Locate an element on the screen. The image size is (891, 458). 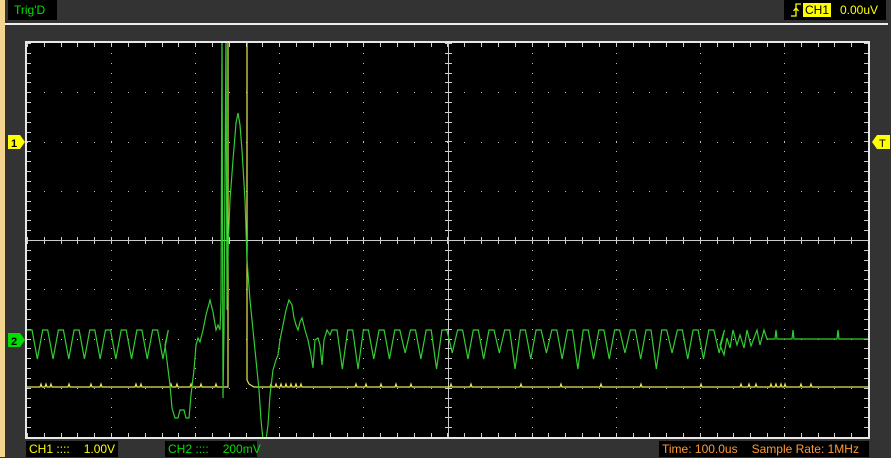
ch2-marker: 2 is located at coordinates (16, 340).